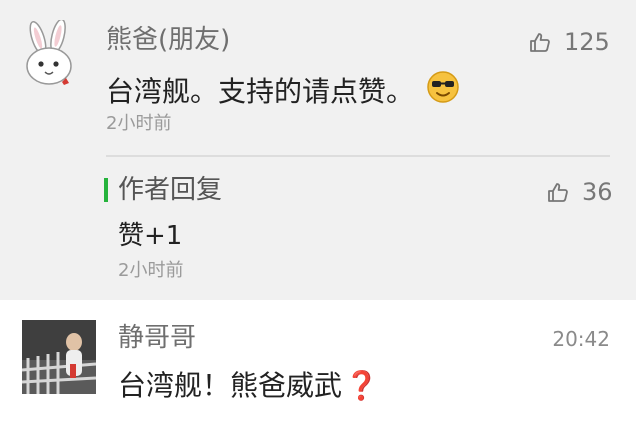 This screenshot has height=421, width=636. What do you see at coordinates (260, 91) in the screenshot?
I see `comment-text-content: 台湾舰。支持的请点赞。` at bounding box center [260, 91].